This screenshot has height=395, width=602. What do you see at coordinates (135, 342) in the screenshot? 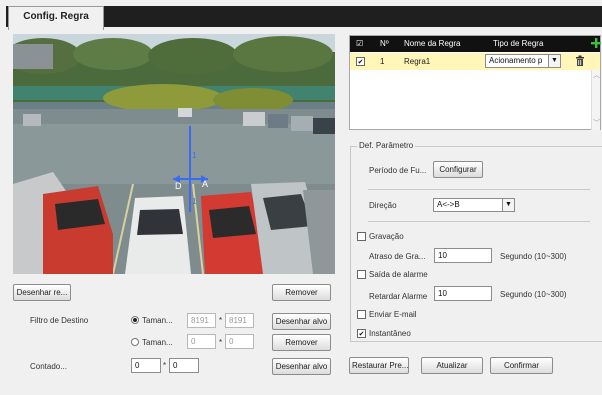
I see `size-min-radio` at bounding box center [135, 342].